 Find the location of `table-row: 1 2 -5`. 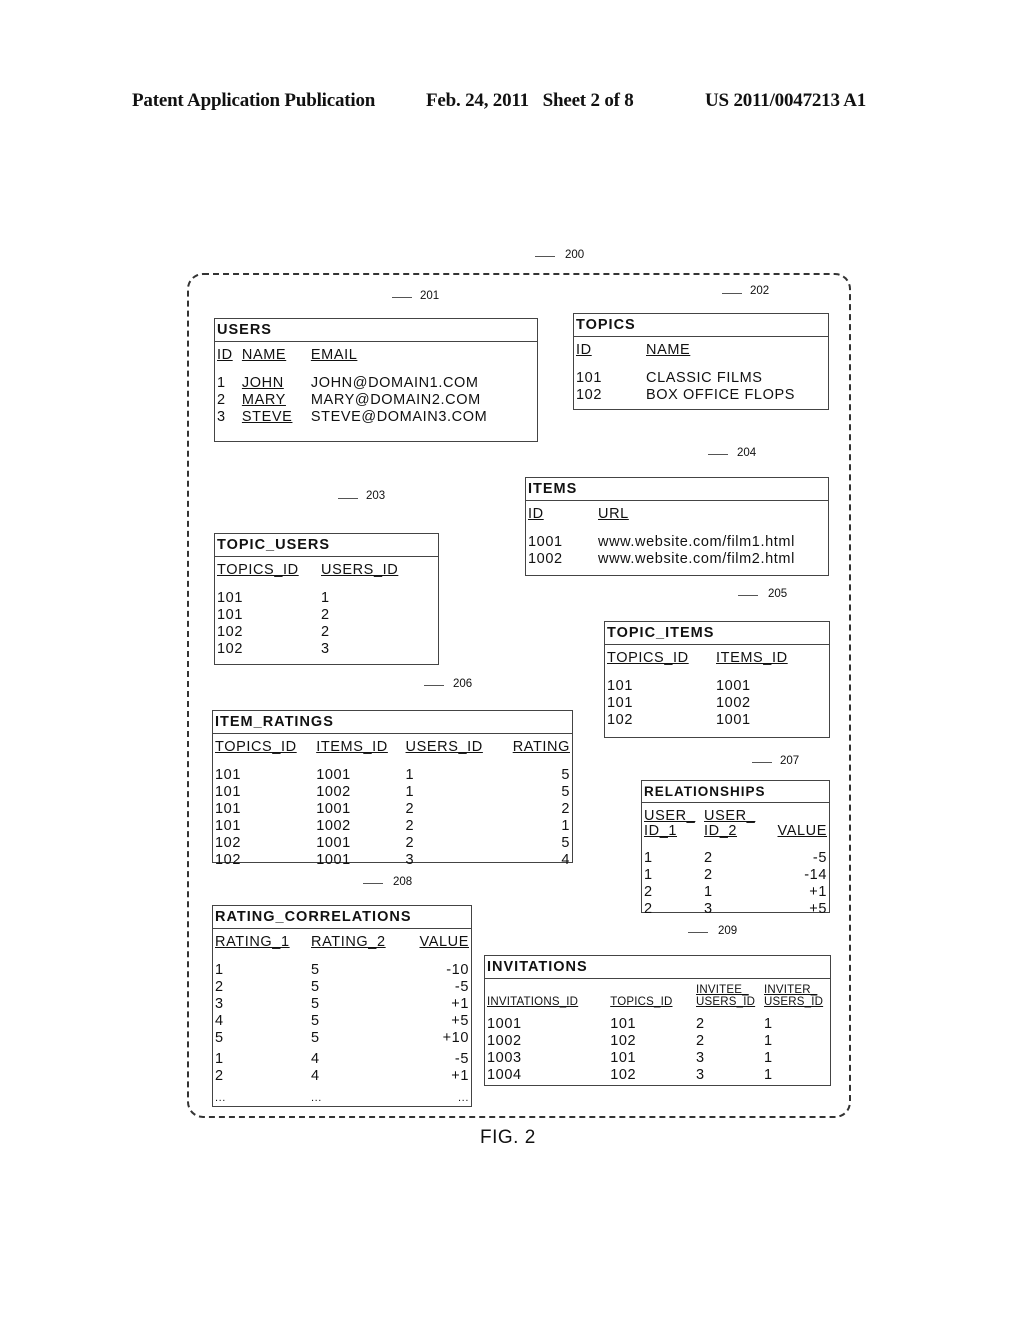

table-row: 1 2 -5 is located at coordinates (735, 858).